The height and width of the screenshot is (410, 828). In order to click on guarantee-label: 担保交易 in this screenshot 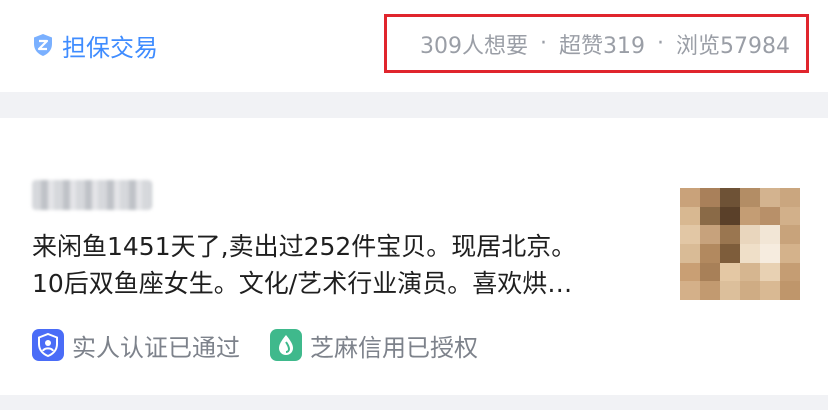, I will do `click(110, 47)`.